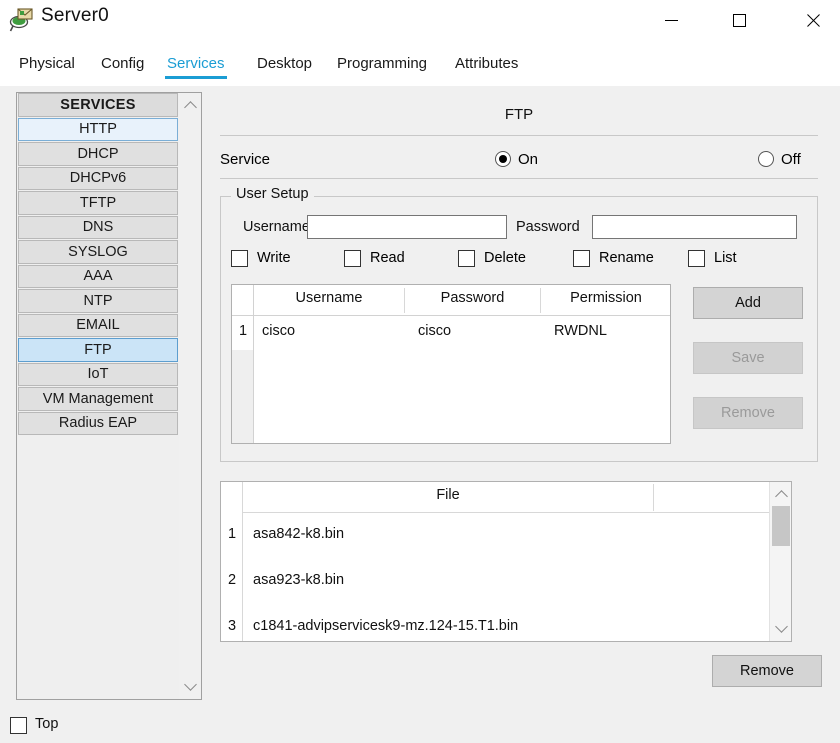  I want to click on sidebar-scroll-down-button, so click(190, 686).